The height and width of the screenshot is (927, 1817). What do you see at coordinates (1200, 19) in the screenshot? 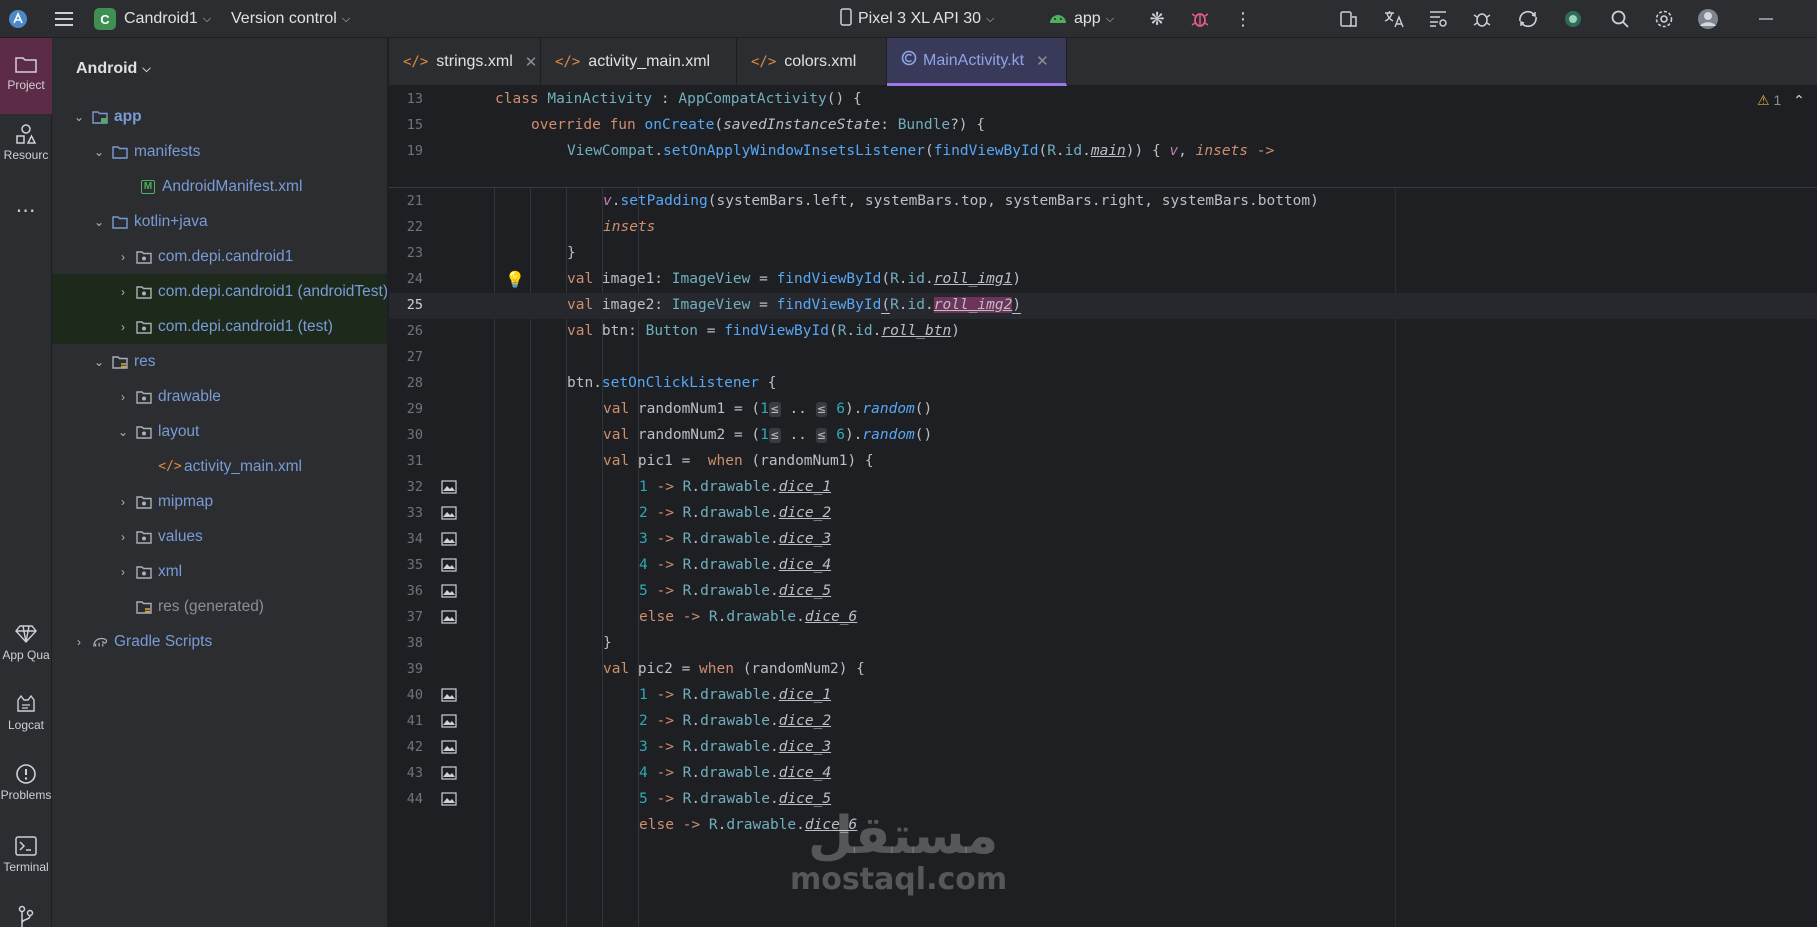
I see `debug-icon` at bounding box center [1200, 19].